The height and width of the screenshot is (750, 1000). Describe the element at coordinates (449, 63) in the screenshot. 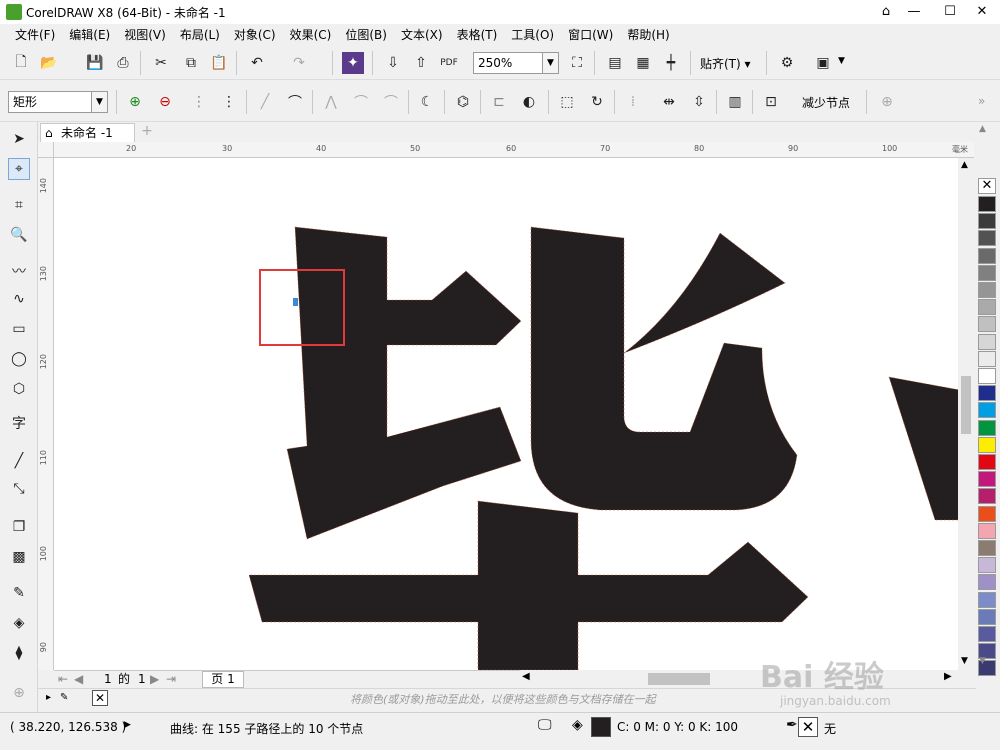

I see `publish-pdf-icon: PDF` at that location.